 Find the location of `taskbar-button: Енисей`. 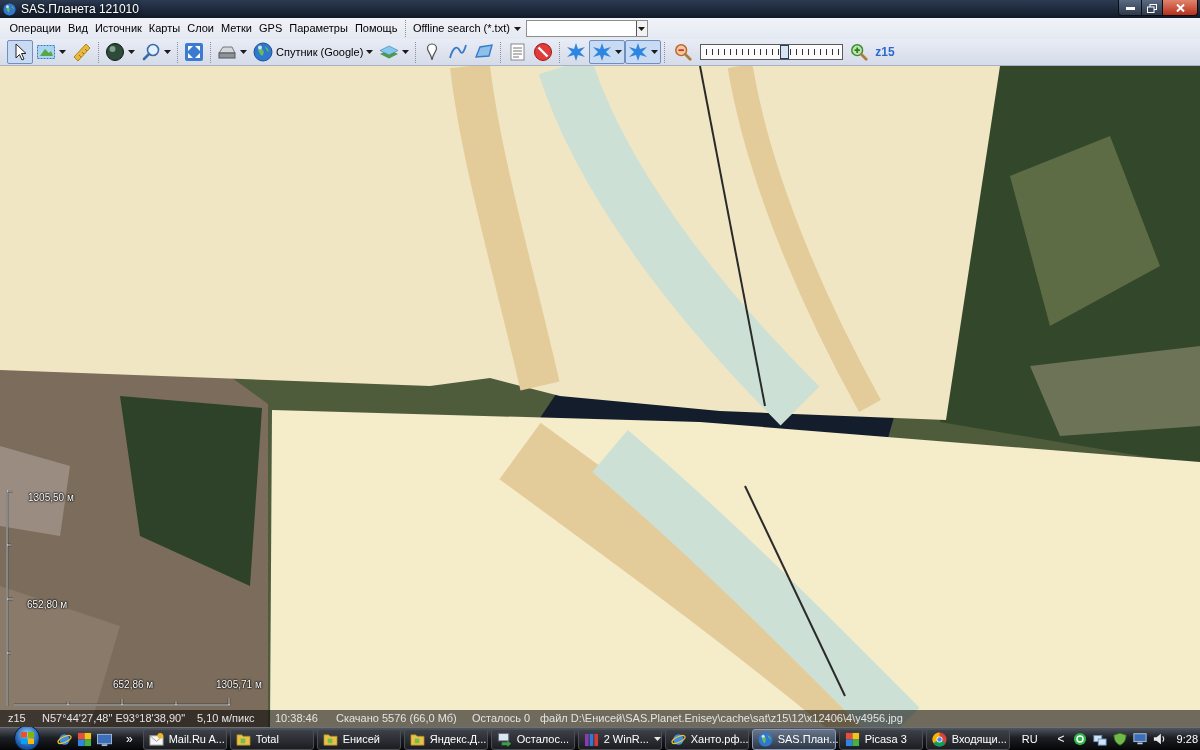

taskbar-button: Енисей is located at coordinates (358, 739).